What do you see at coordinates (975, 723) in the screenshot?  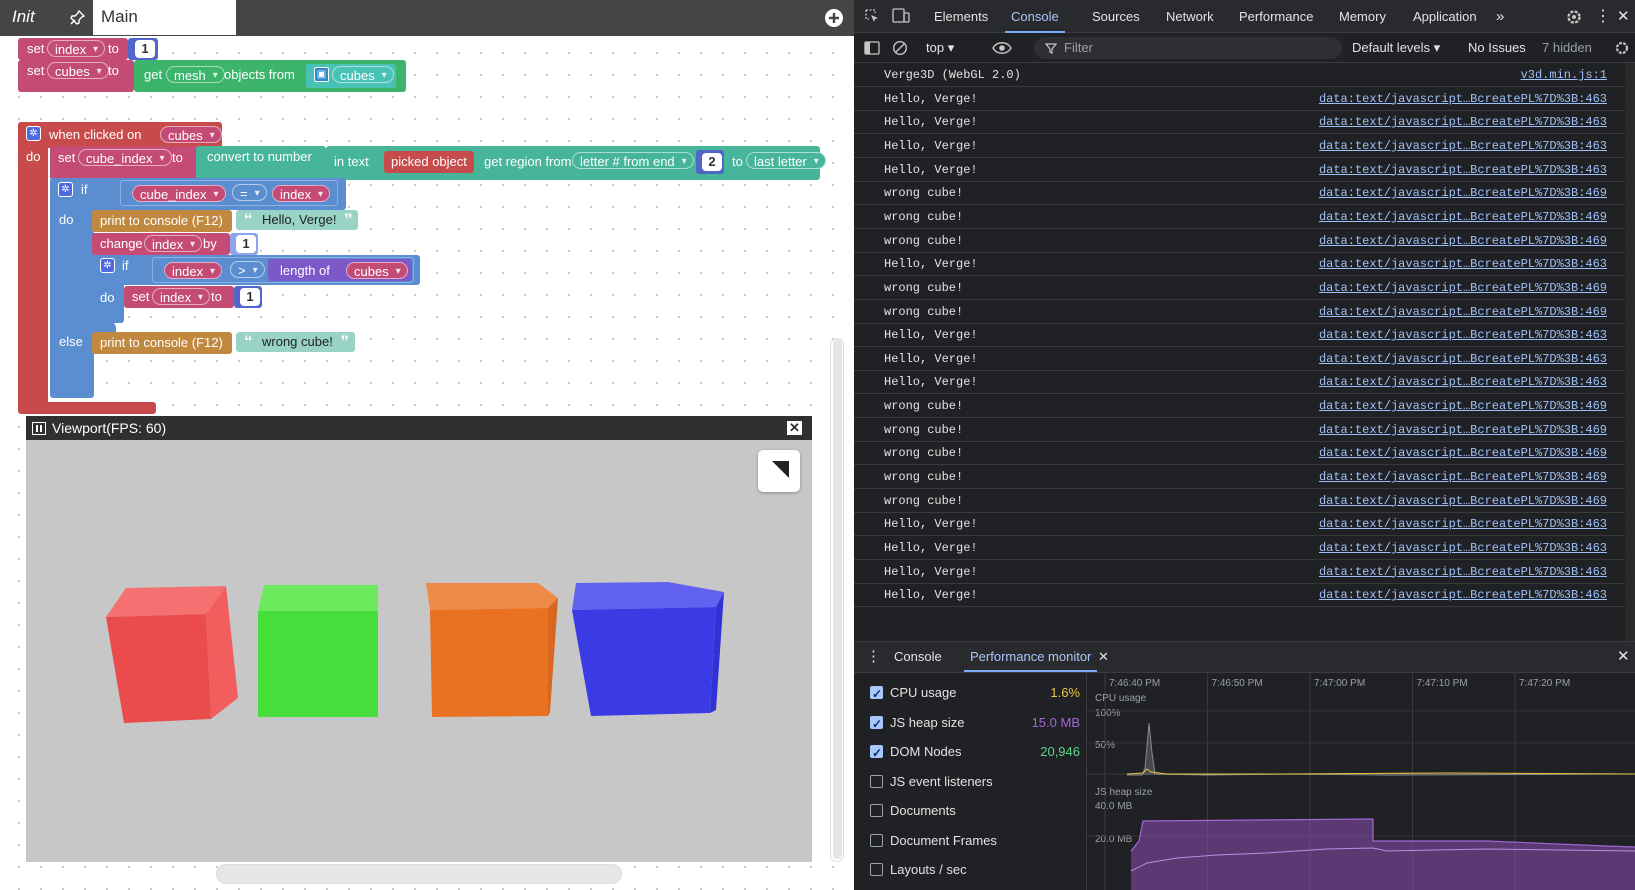 I see `metric-js-heap-size: JS heap size 15.0 MB` at bounding box center [975, 723].